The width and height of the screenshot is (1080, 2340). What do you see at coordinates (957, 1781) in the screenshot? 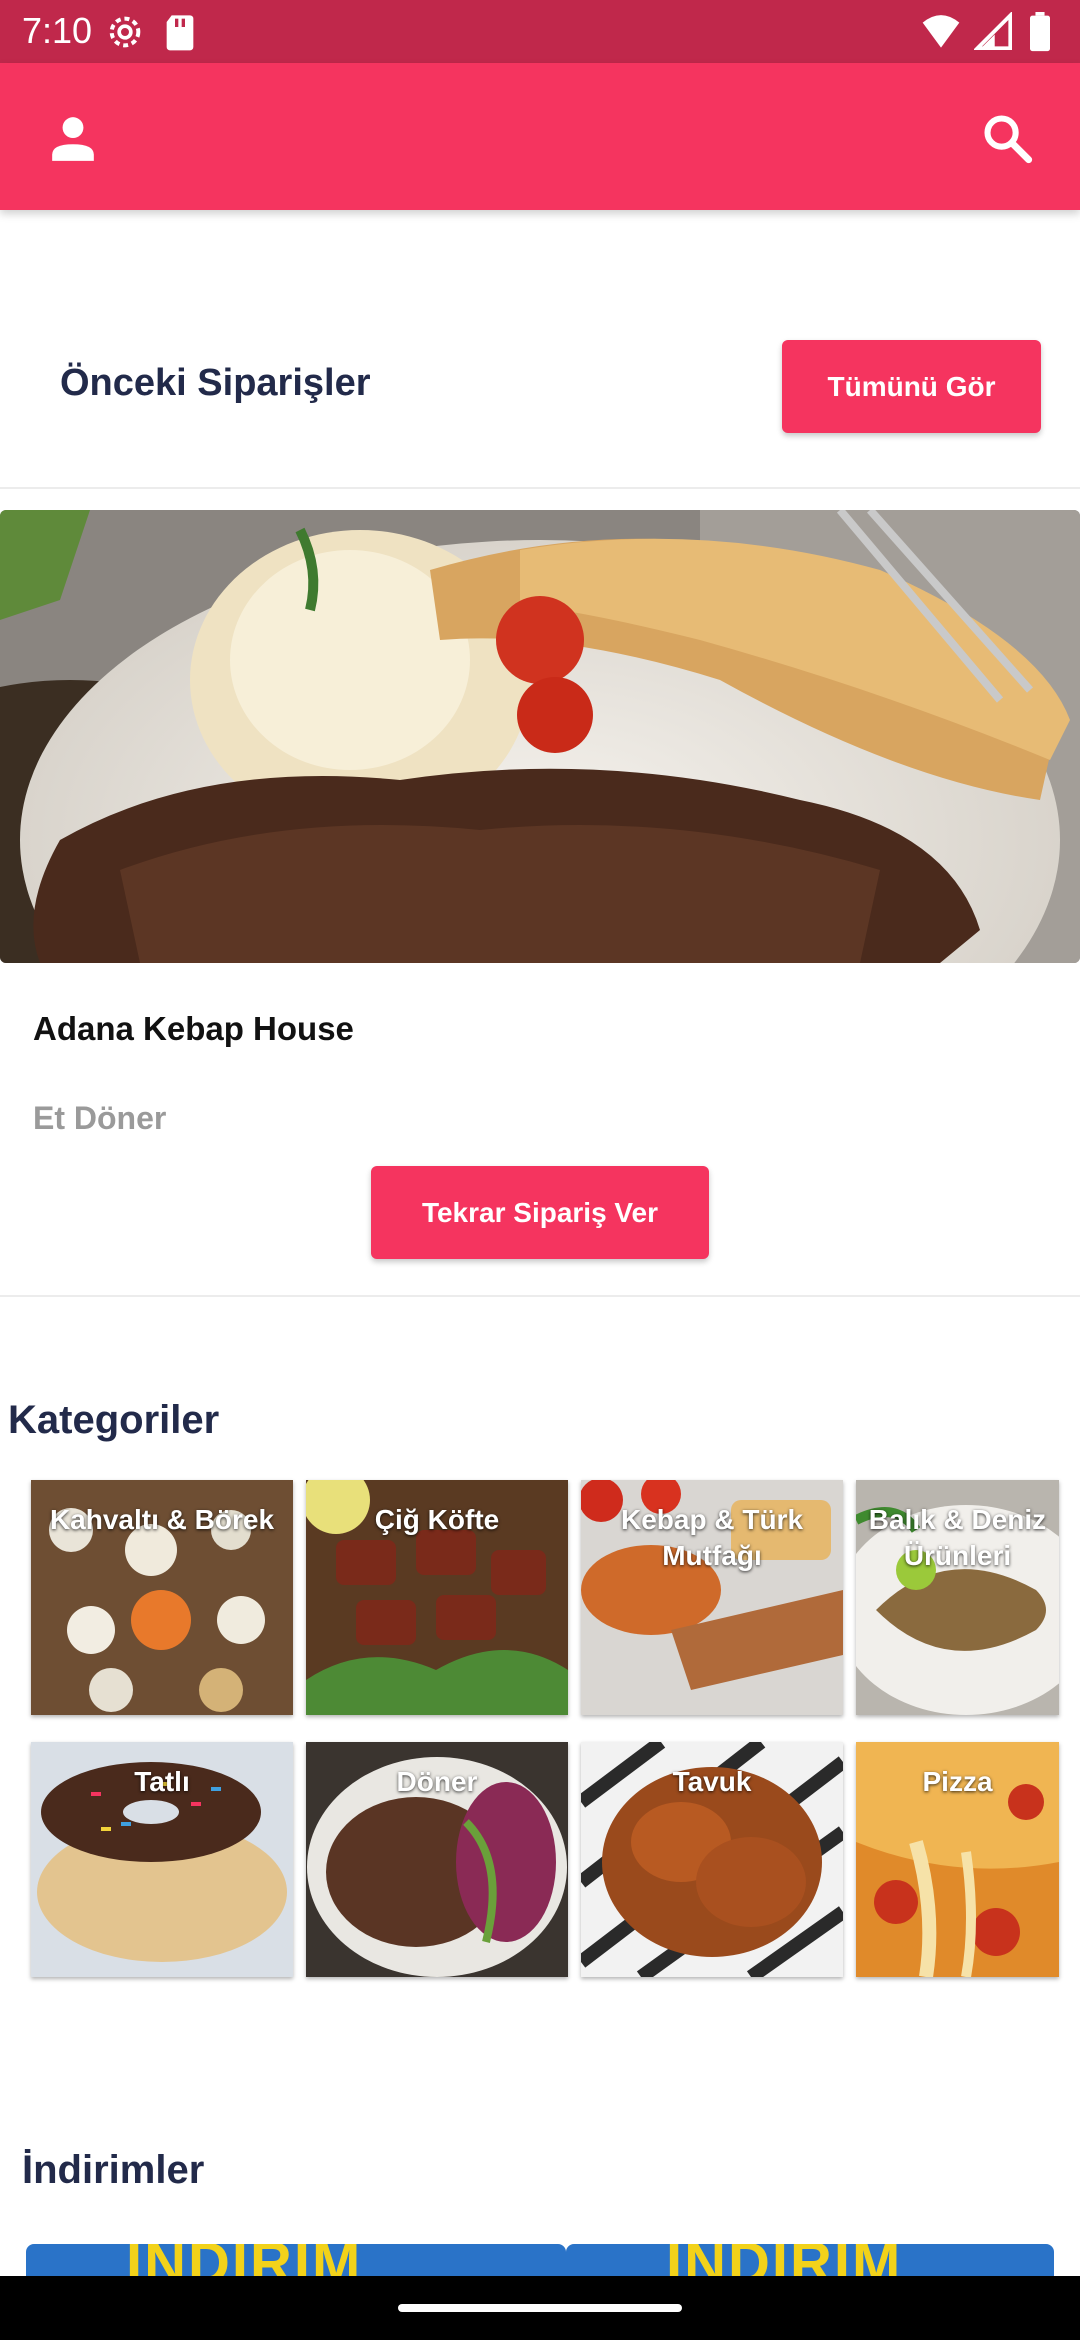
I see `category-label: Pizza` at bounding box center [957, 1781].